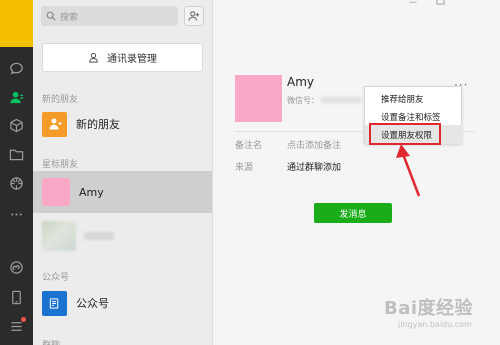 The height and width of the screenshot is (345, 500). I want to click on contacts-manage-button: 通讯录管理, so click(122, 57).